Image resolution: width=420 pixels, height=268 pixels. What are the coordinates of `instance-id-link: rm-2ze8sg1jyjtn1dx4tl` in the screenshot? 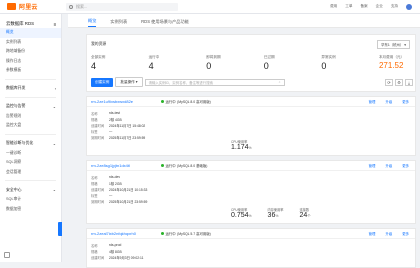 It's located at (126, 165).